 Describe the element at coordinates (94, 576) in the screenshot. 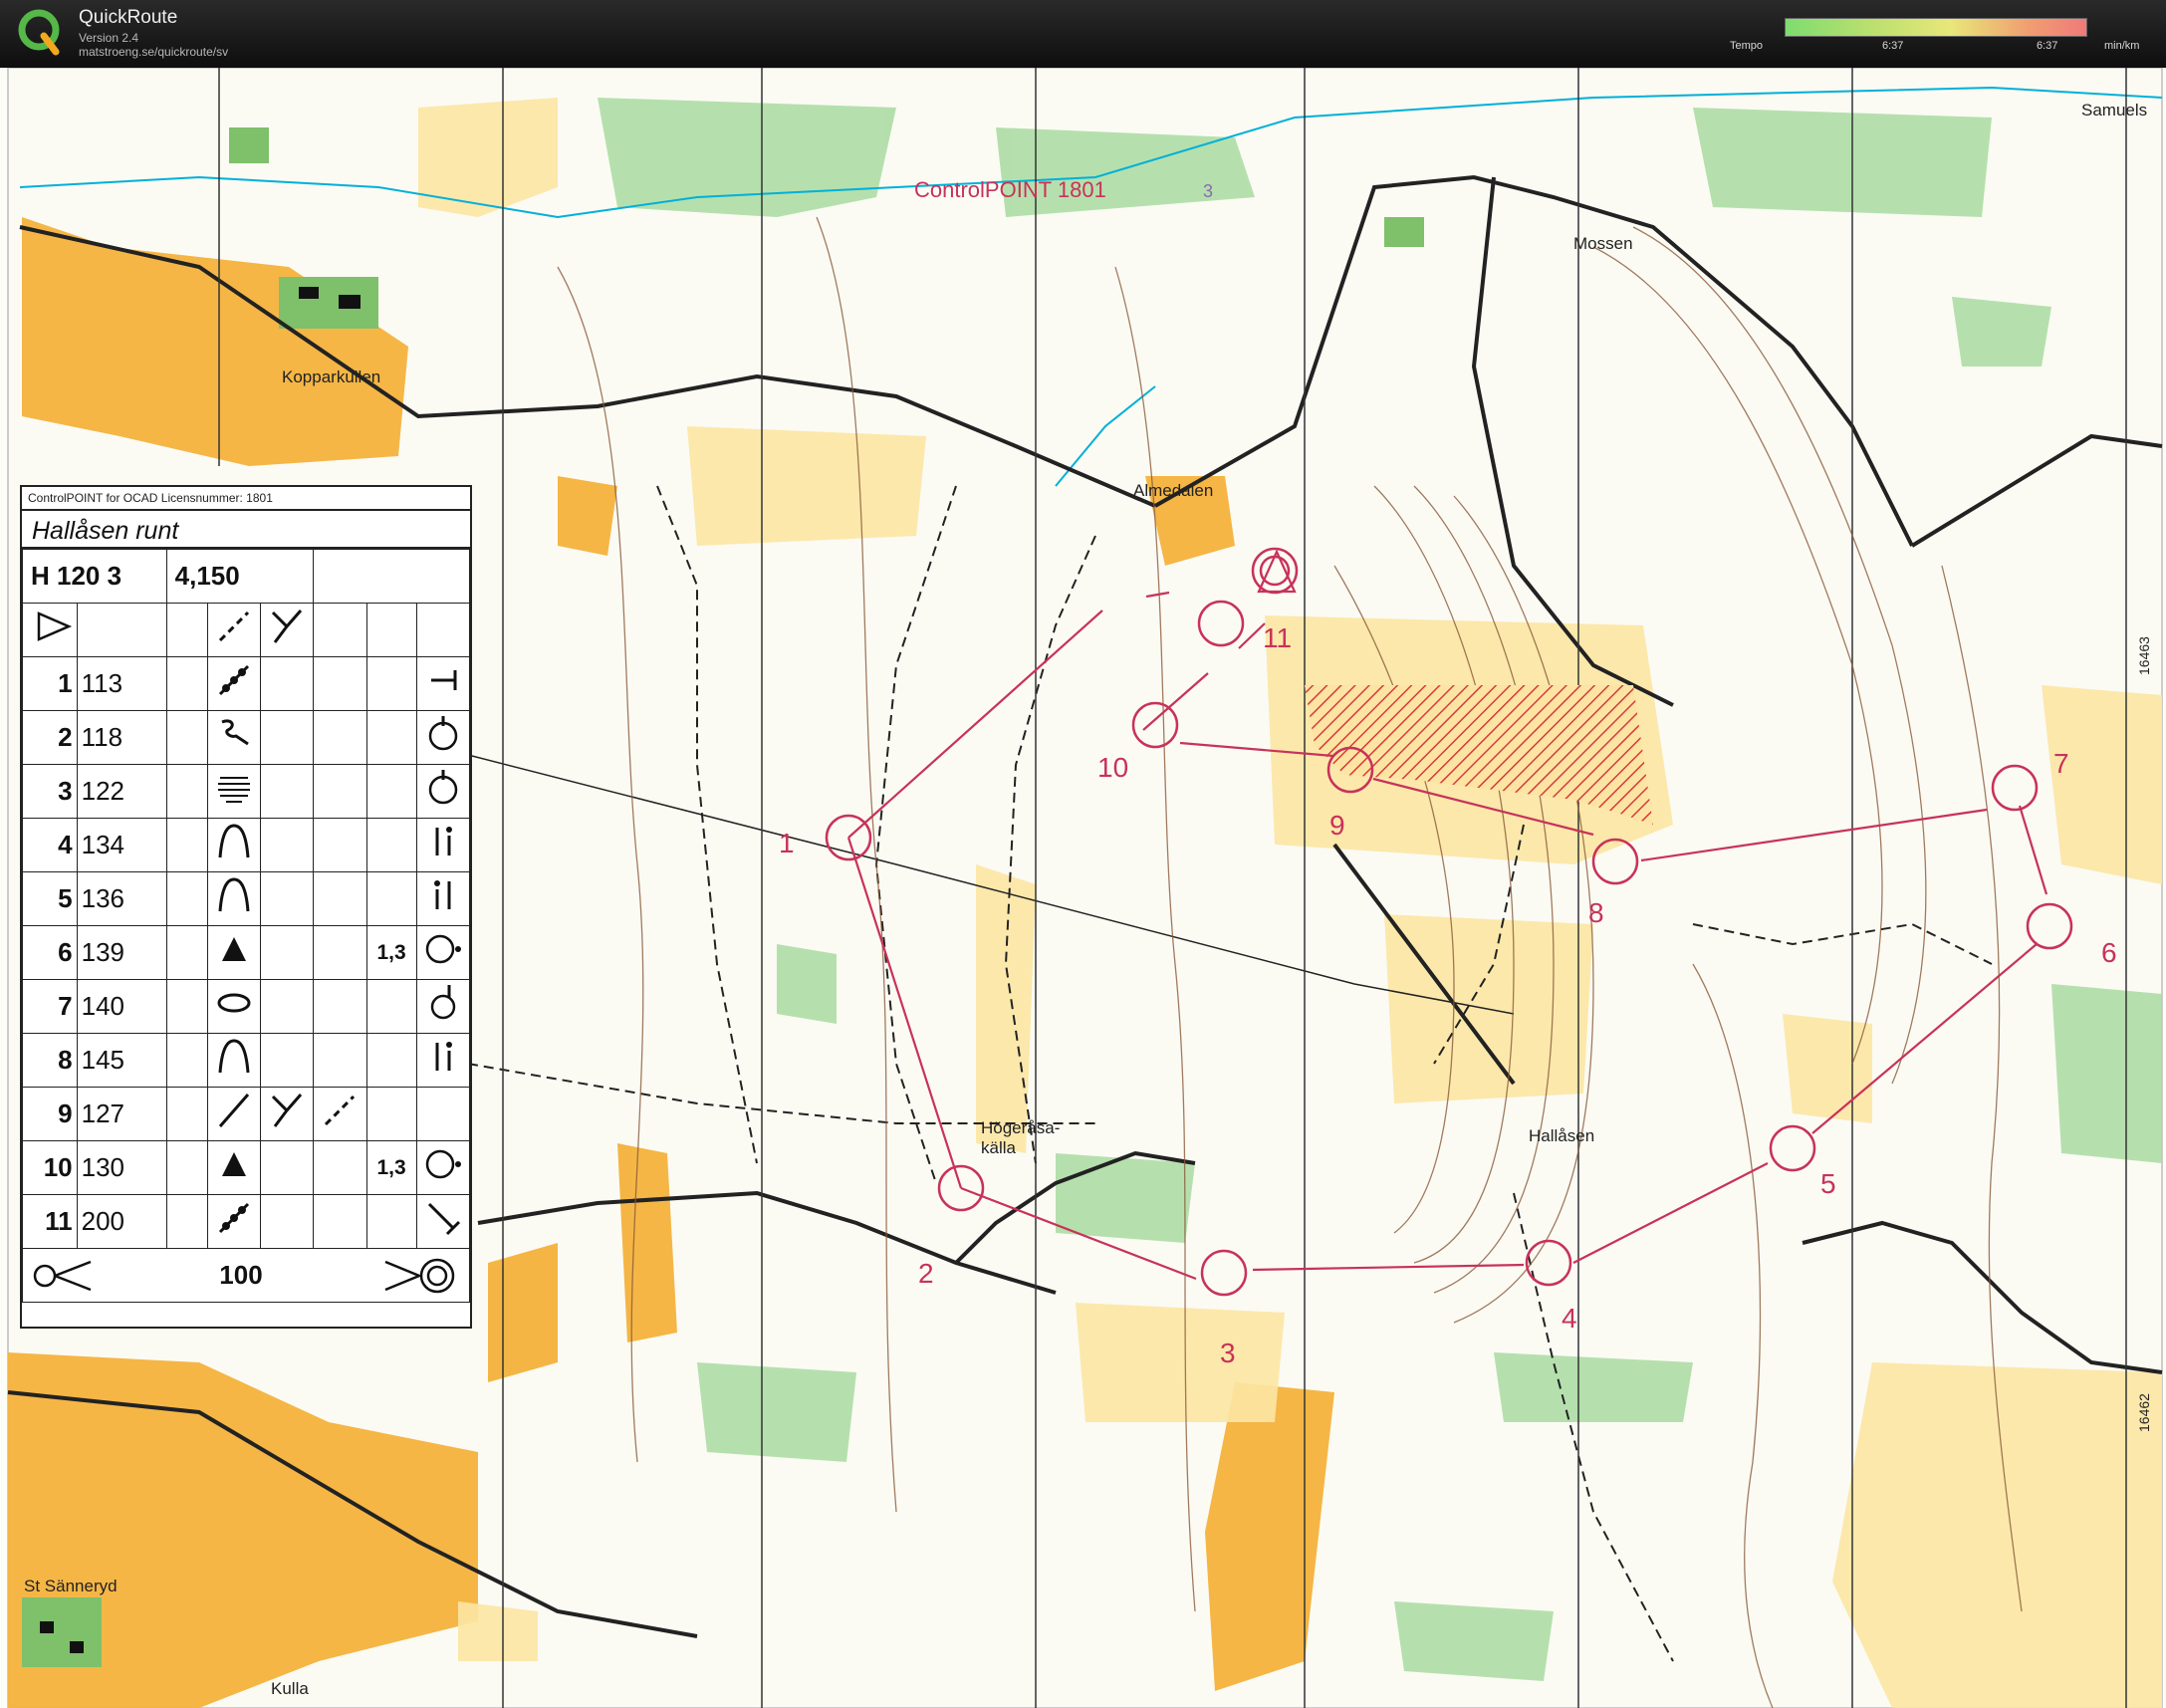

I see `course-class: H 120 3` at that location.